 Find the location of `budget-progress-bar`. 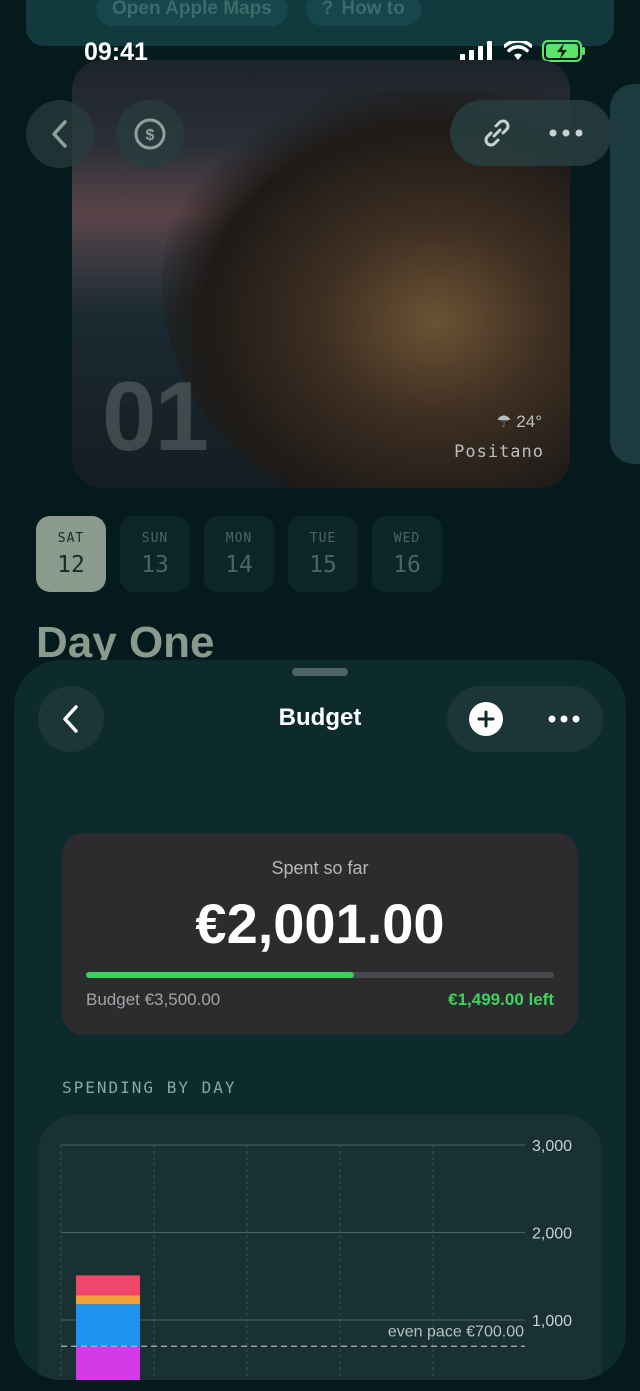

budget-progress-bar is located at coordinates (320, 975).